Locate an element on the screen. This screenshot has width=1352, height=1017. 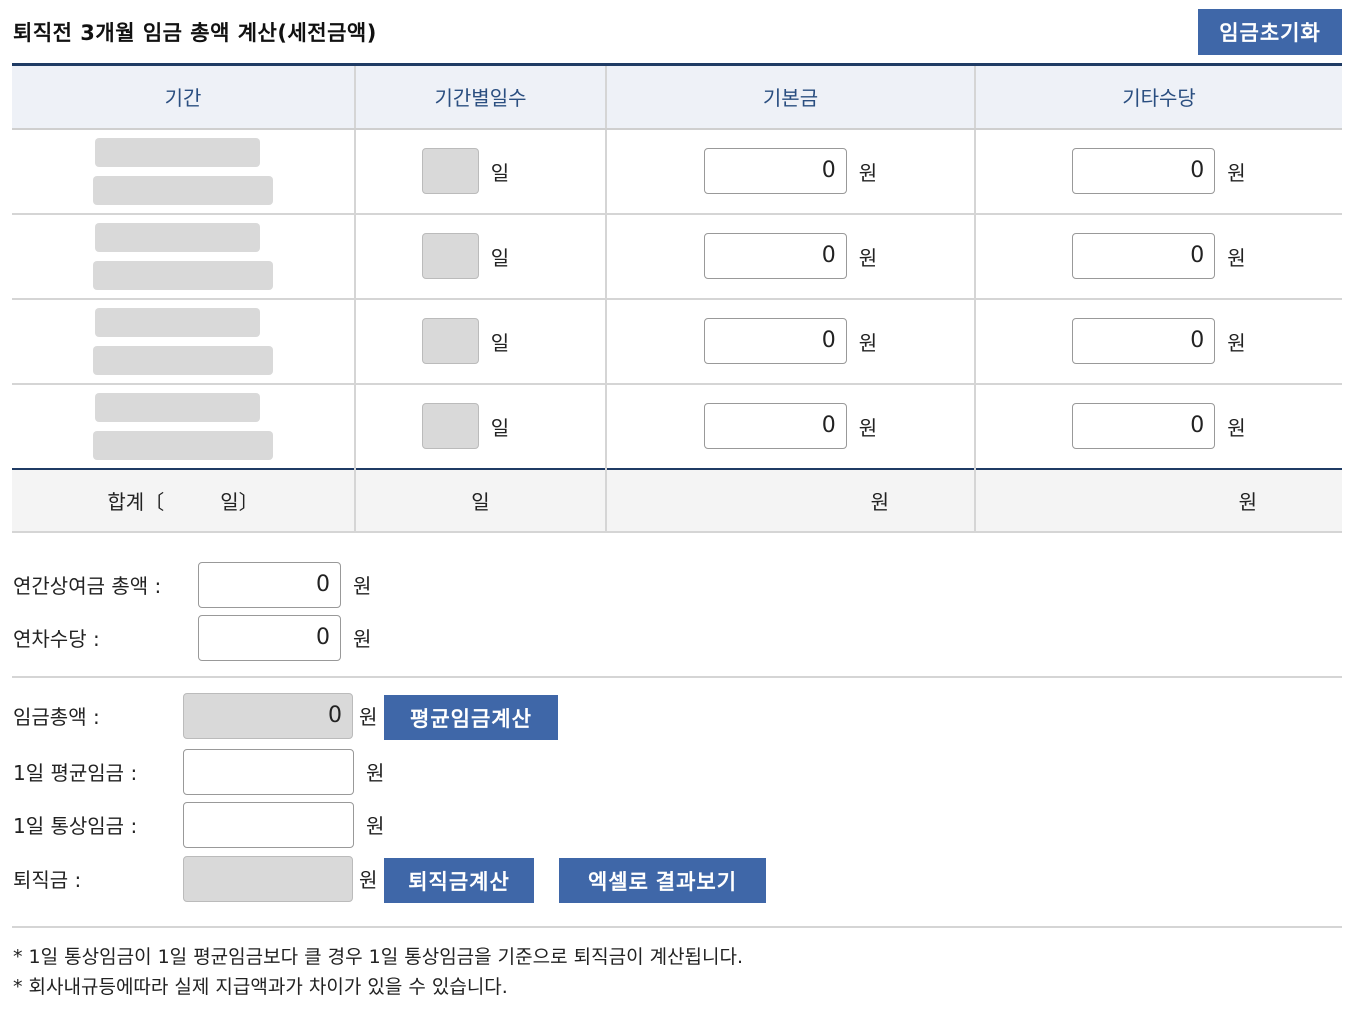
total-wage-label: 임금총액 : is located at coordinates (56, 717).